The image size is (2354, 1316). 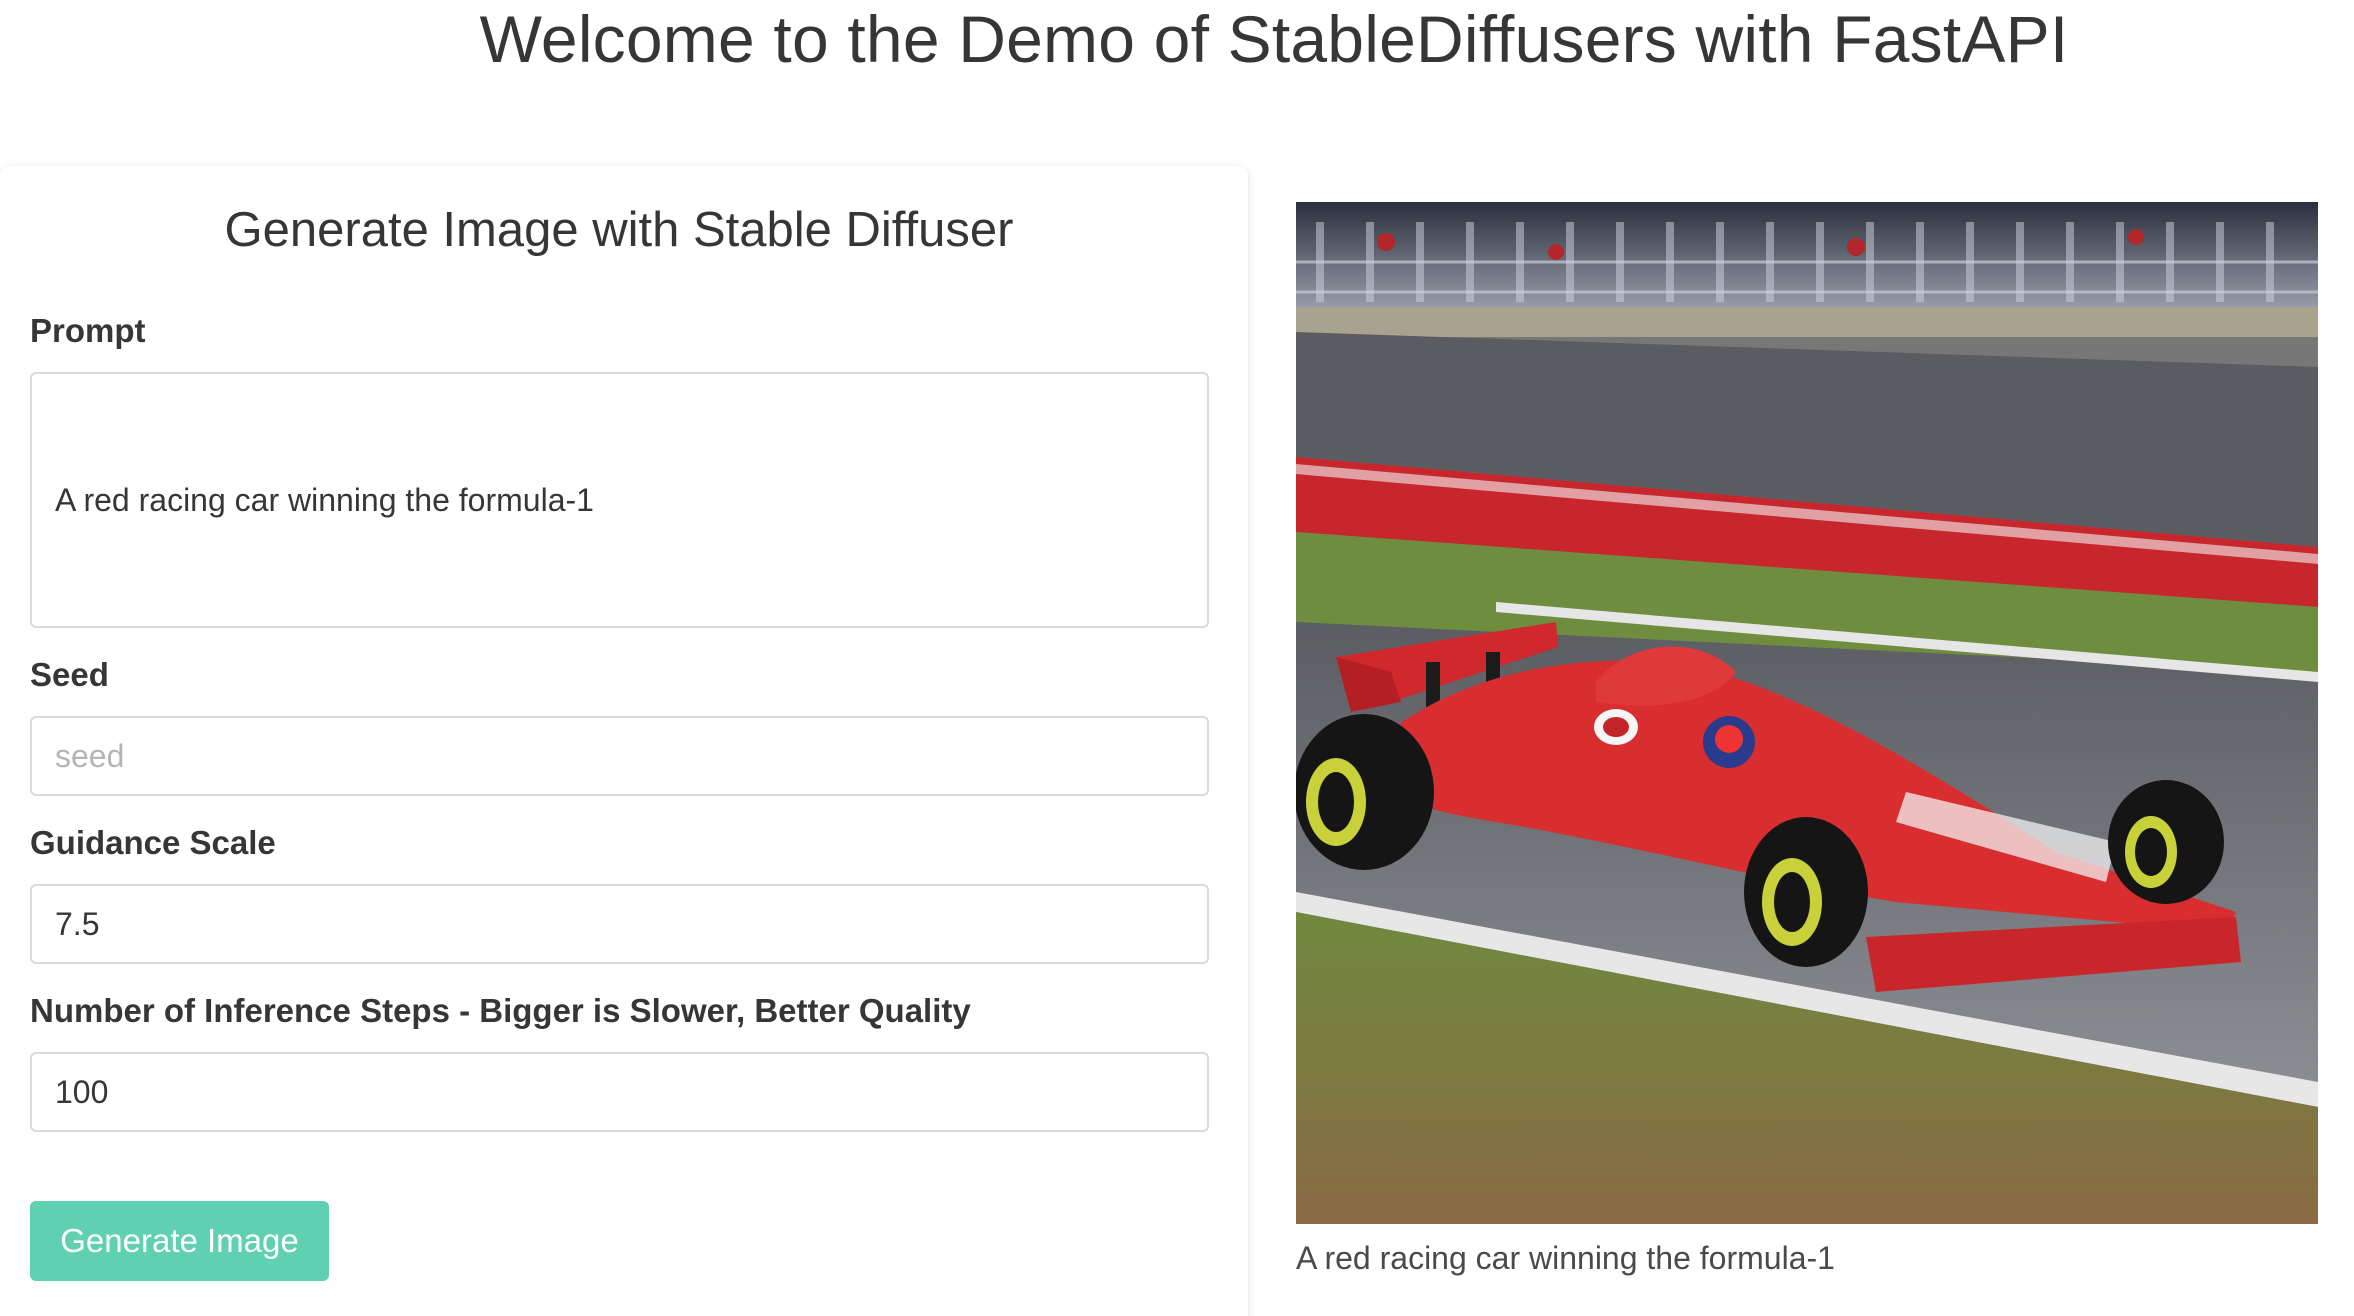 What do you see at coordinates (324, 499) in the screenshot?
I see `prompt-value: A red racing car winning the formula-1` at bounding box center [324, 499].